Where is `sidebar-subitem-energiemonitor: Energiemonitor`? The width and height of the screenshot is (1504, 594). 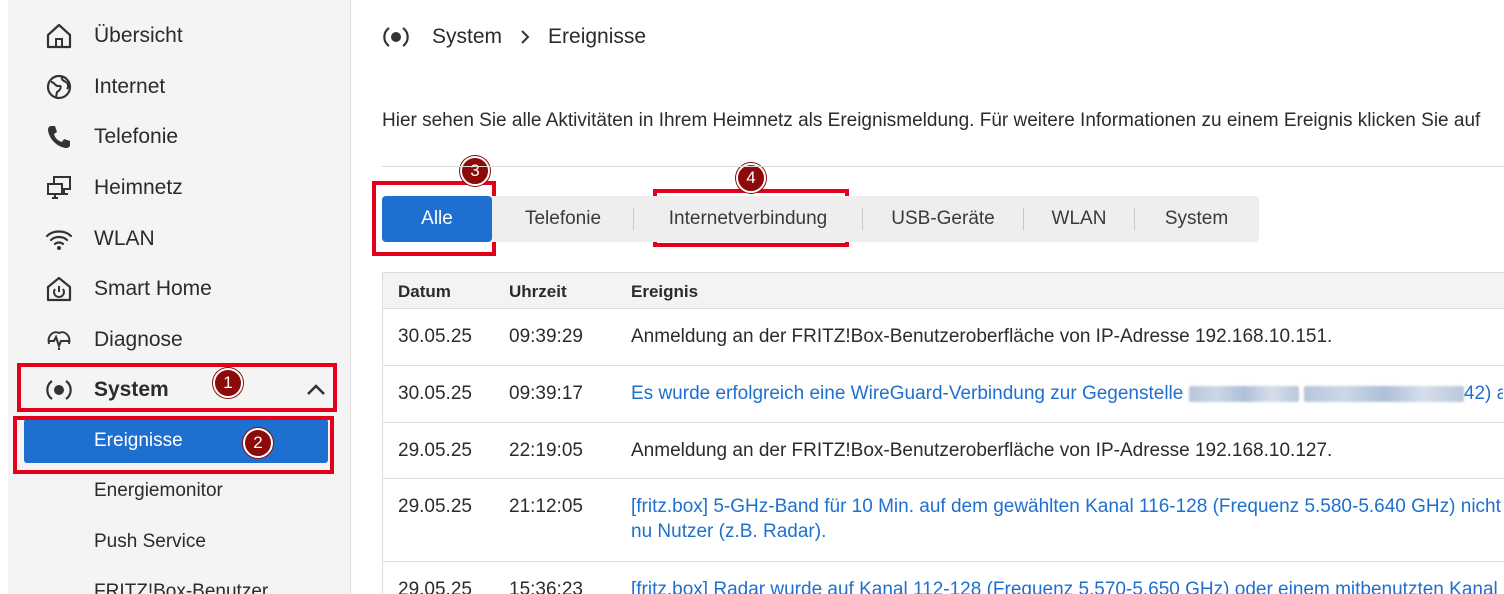
sidebar-subitem-energiemonitor: Energiemonitor is located at coordinates (176, 491).